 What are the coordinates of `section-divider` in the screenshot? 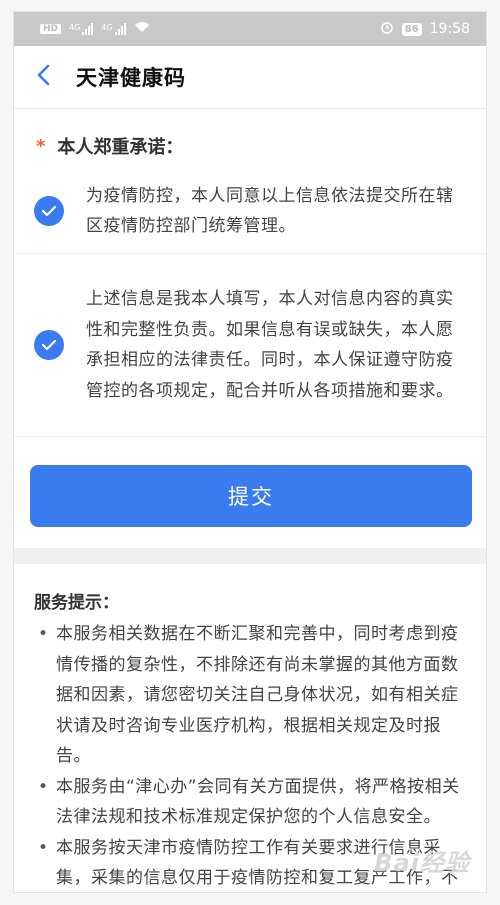 It's located at (250, 556).